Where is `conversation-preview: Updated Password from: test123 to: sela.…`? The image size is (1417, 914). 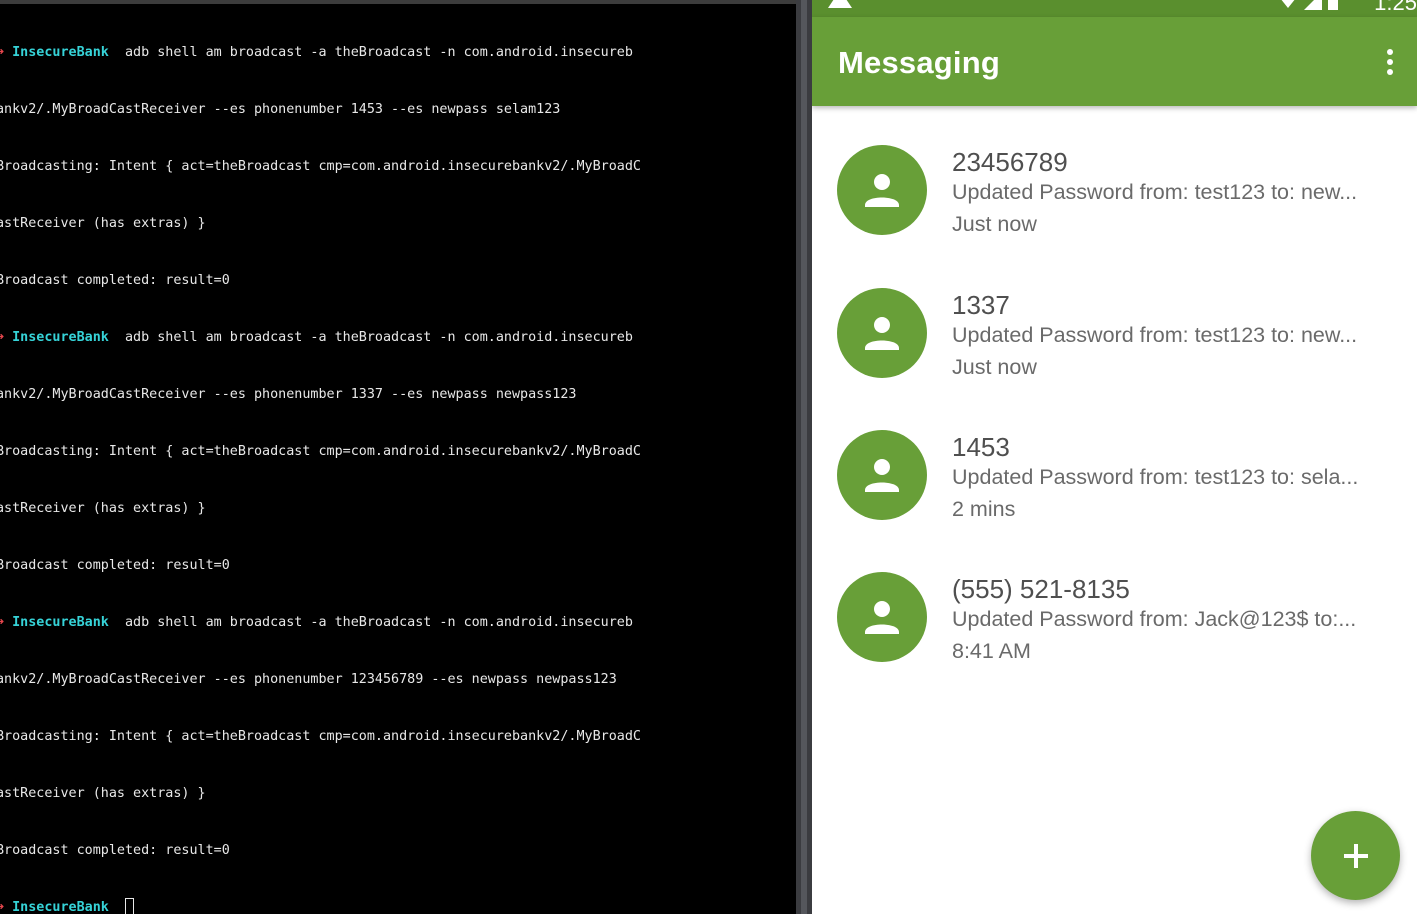
conversation-preview: Updated Password from: test123 to: sela.… is located at coordinates (1155, 477).